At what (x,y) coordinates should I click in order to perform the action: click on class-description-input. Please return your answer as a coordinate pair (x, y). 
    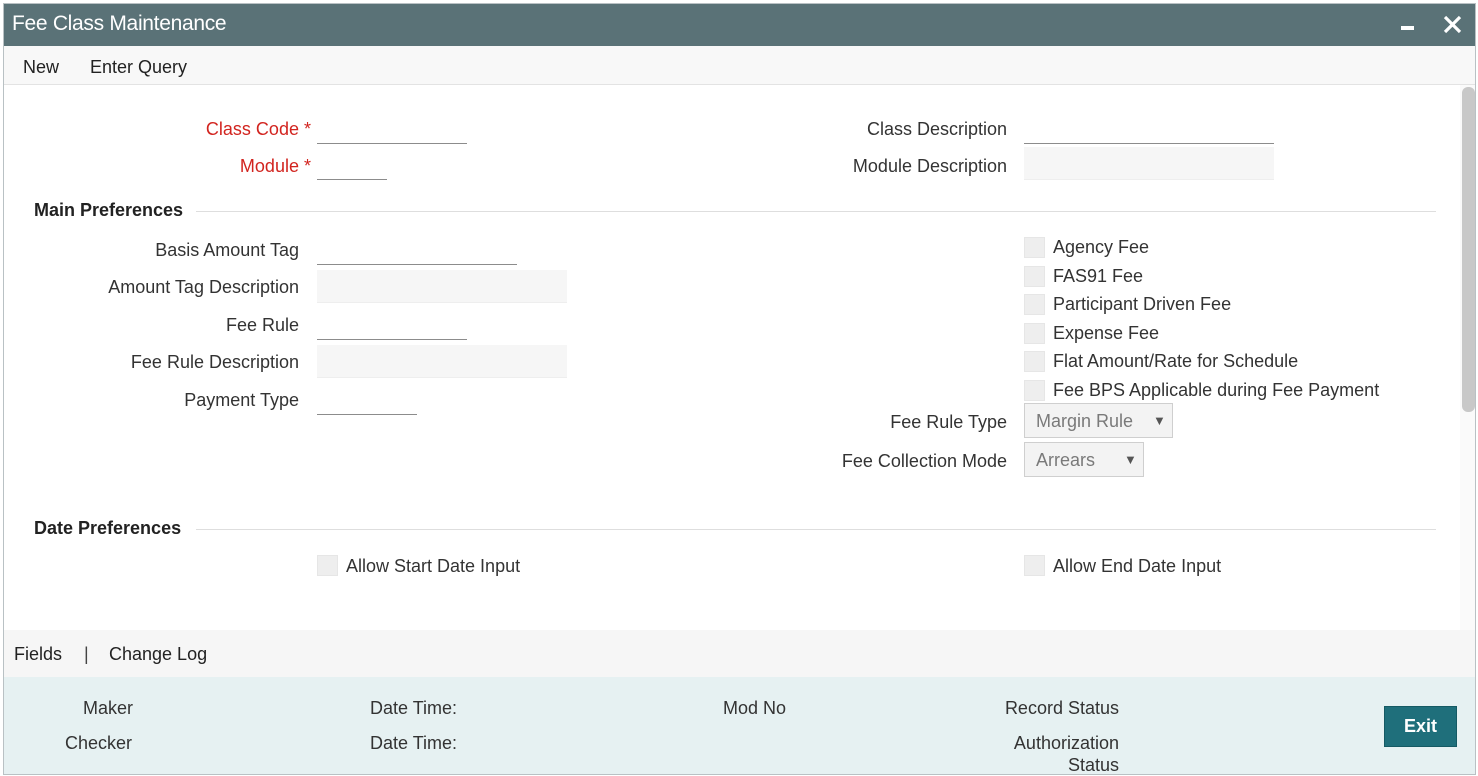
    Looking at the image, I should click on (1149, 128).